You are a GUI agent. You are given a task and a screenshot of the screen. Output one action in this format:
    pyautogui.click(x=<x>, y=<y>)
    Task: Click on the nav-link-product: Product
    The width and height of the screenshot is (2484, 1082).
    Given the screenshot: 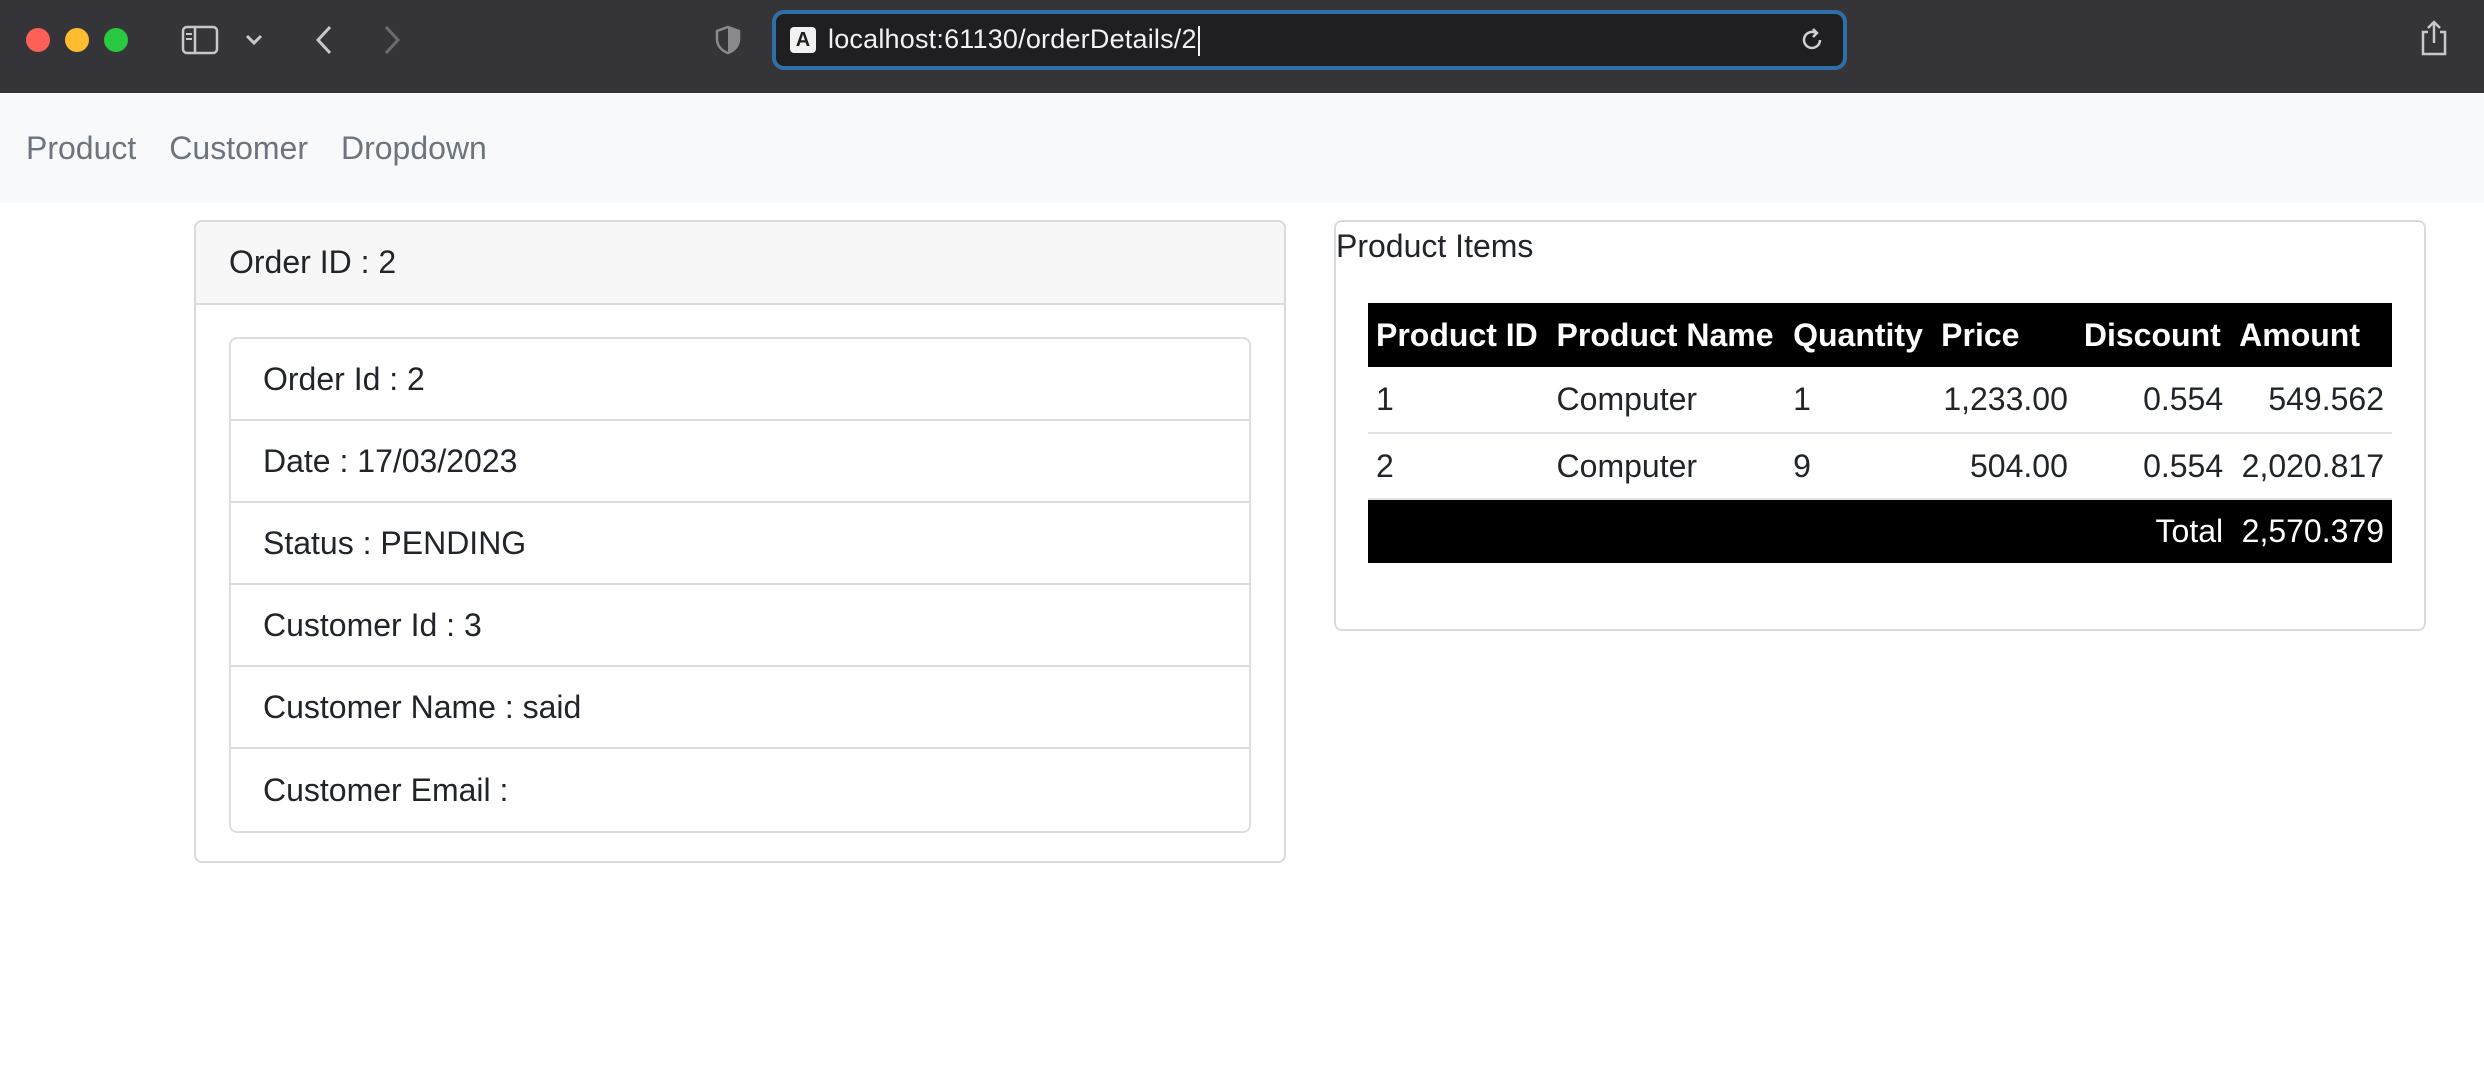 What is the action you would take?
    pyautogui.click(x=81, y=148)
    